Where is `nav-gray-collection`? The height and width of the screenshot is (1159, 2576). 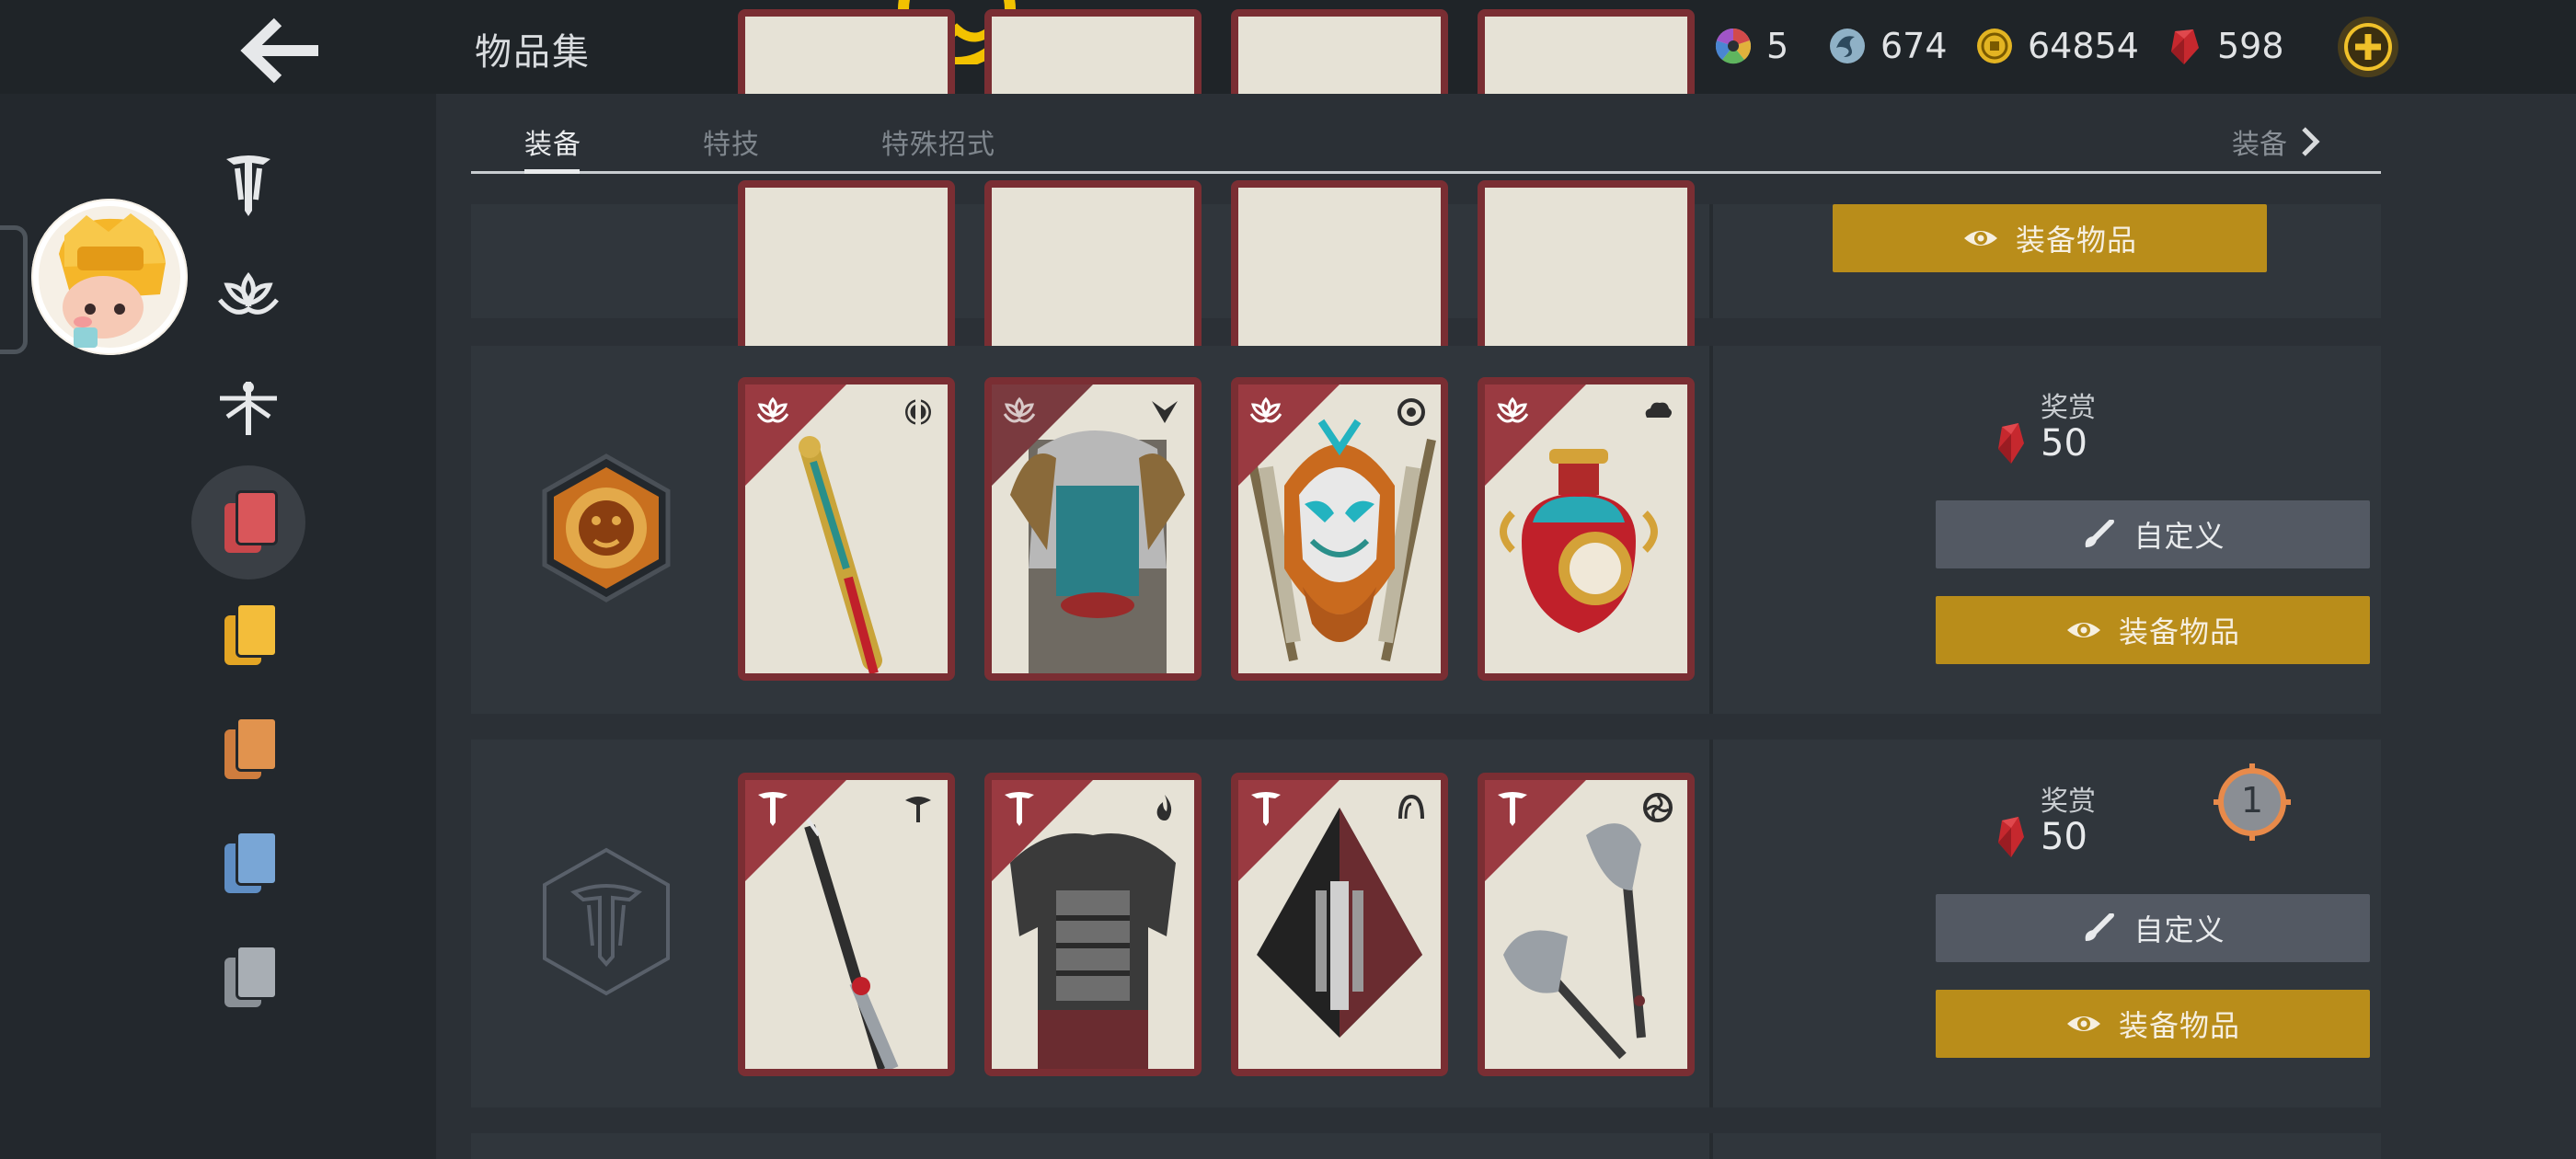
nav-gray-collection is located at coordinates (248, 977).